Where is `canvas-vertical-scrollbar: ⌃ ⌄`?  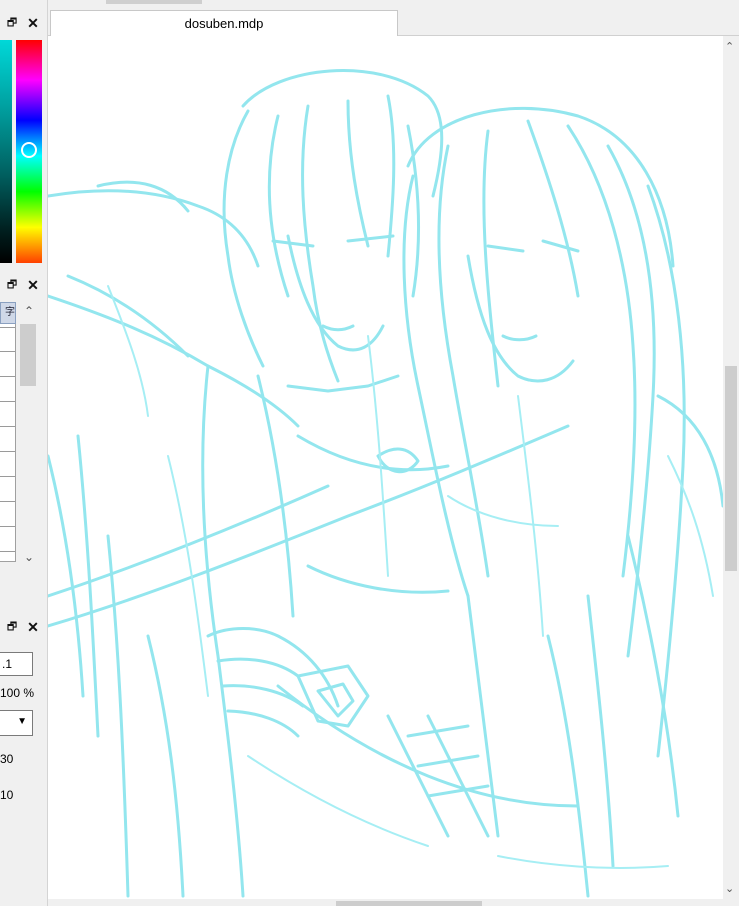 canvas-vertical-scrollbar: ⌃ ⌄ is located at coordinates (731, 467).